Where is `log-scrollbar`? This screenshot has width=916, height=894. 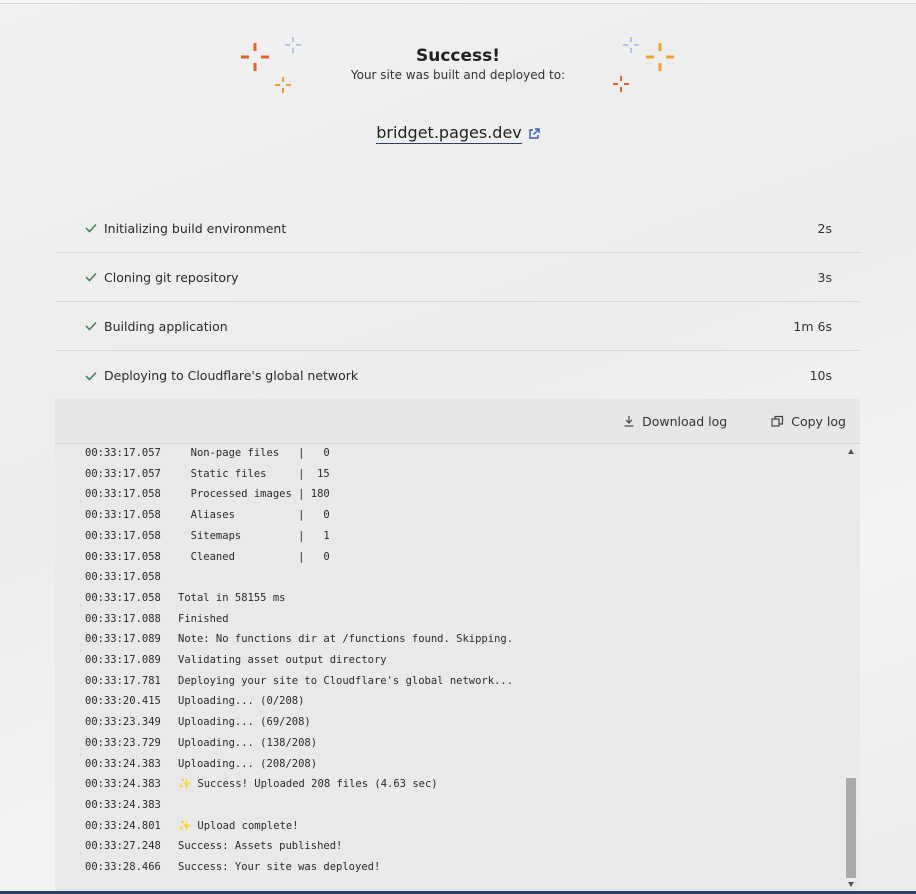 log-scrollbar is located at coordinates (852, 669).